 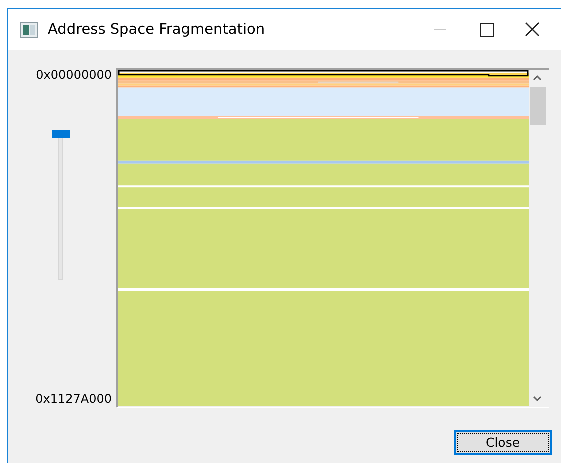 What do you see at coordinates (74, 75) in the screenshot?
I see `start-address: 0x00000000` at bounding box center [74, 75].